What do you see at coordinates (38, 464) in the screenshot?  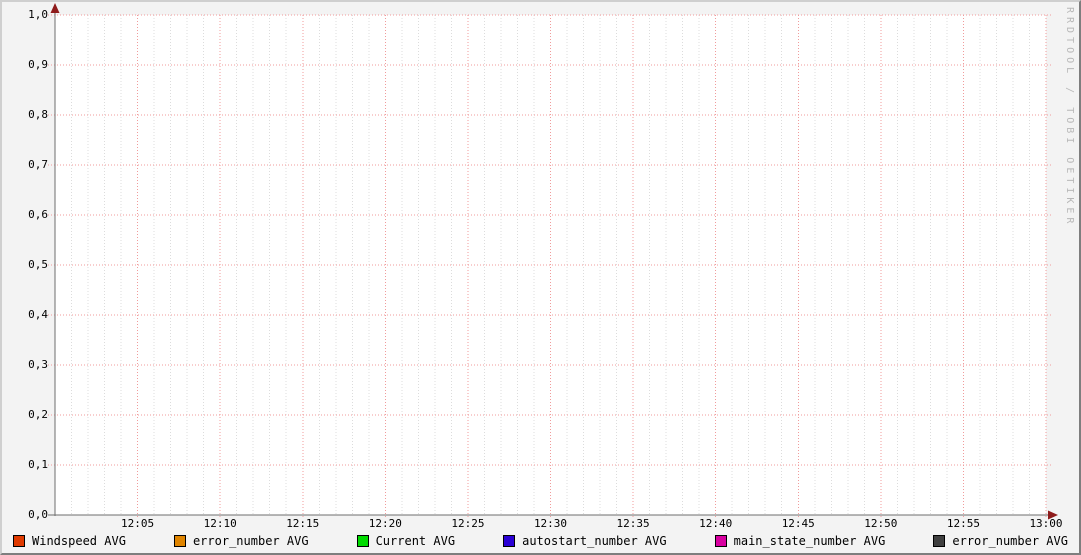 I see `y-tick-label: 0,1` at bounding box center [38, 464].